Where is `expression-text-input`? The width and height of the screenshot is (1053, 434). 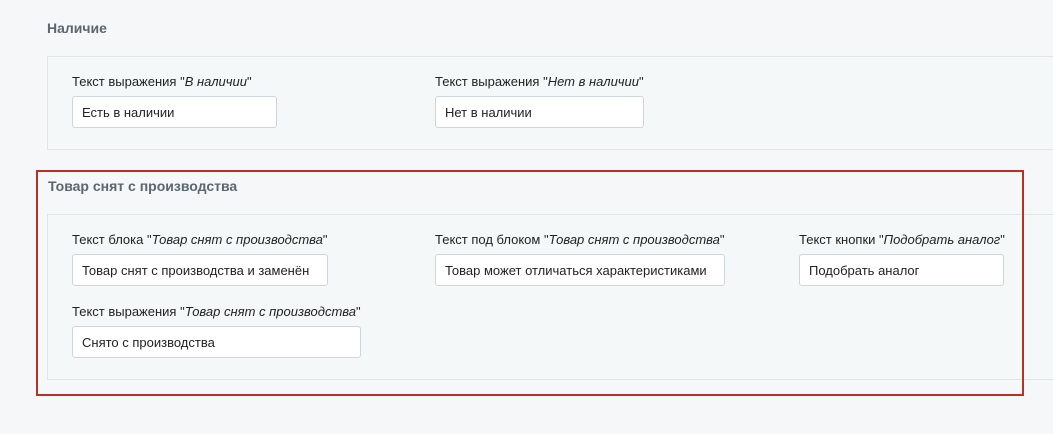
expression-text-input is located at coordinates (216, 342).